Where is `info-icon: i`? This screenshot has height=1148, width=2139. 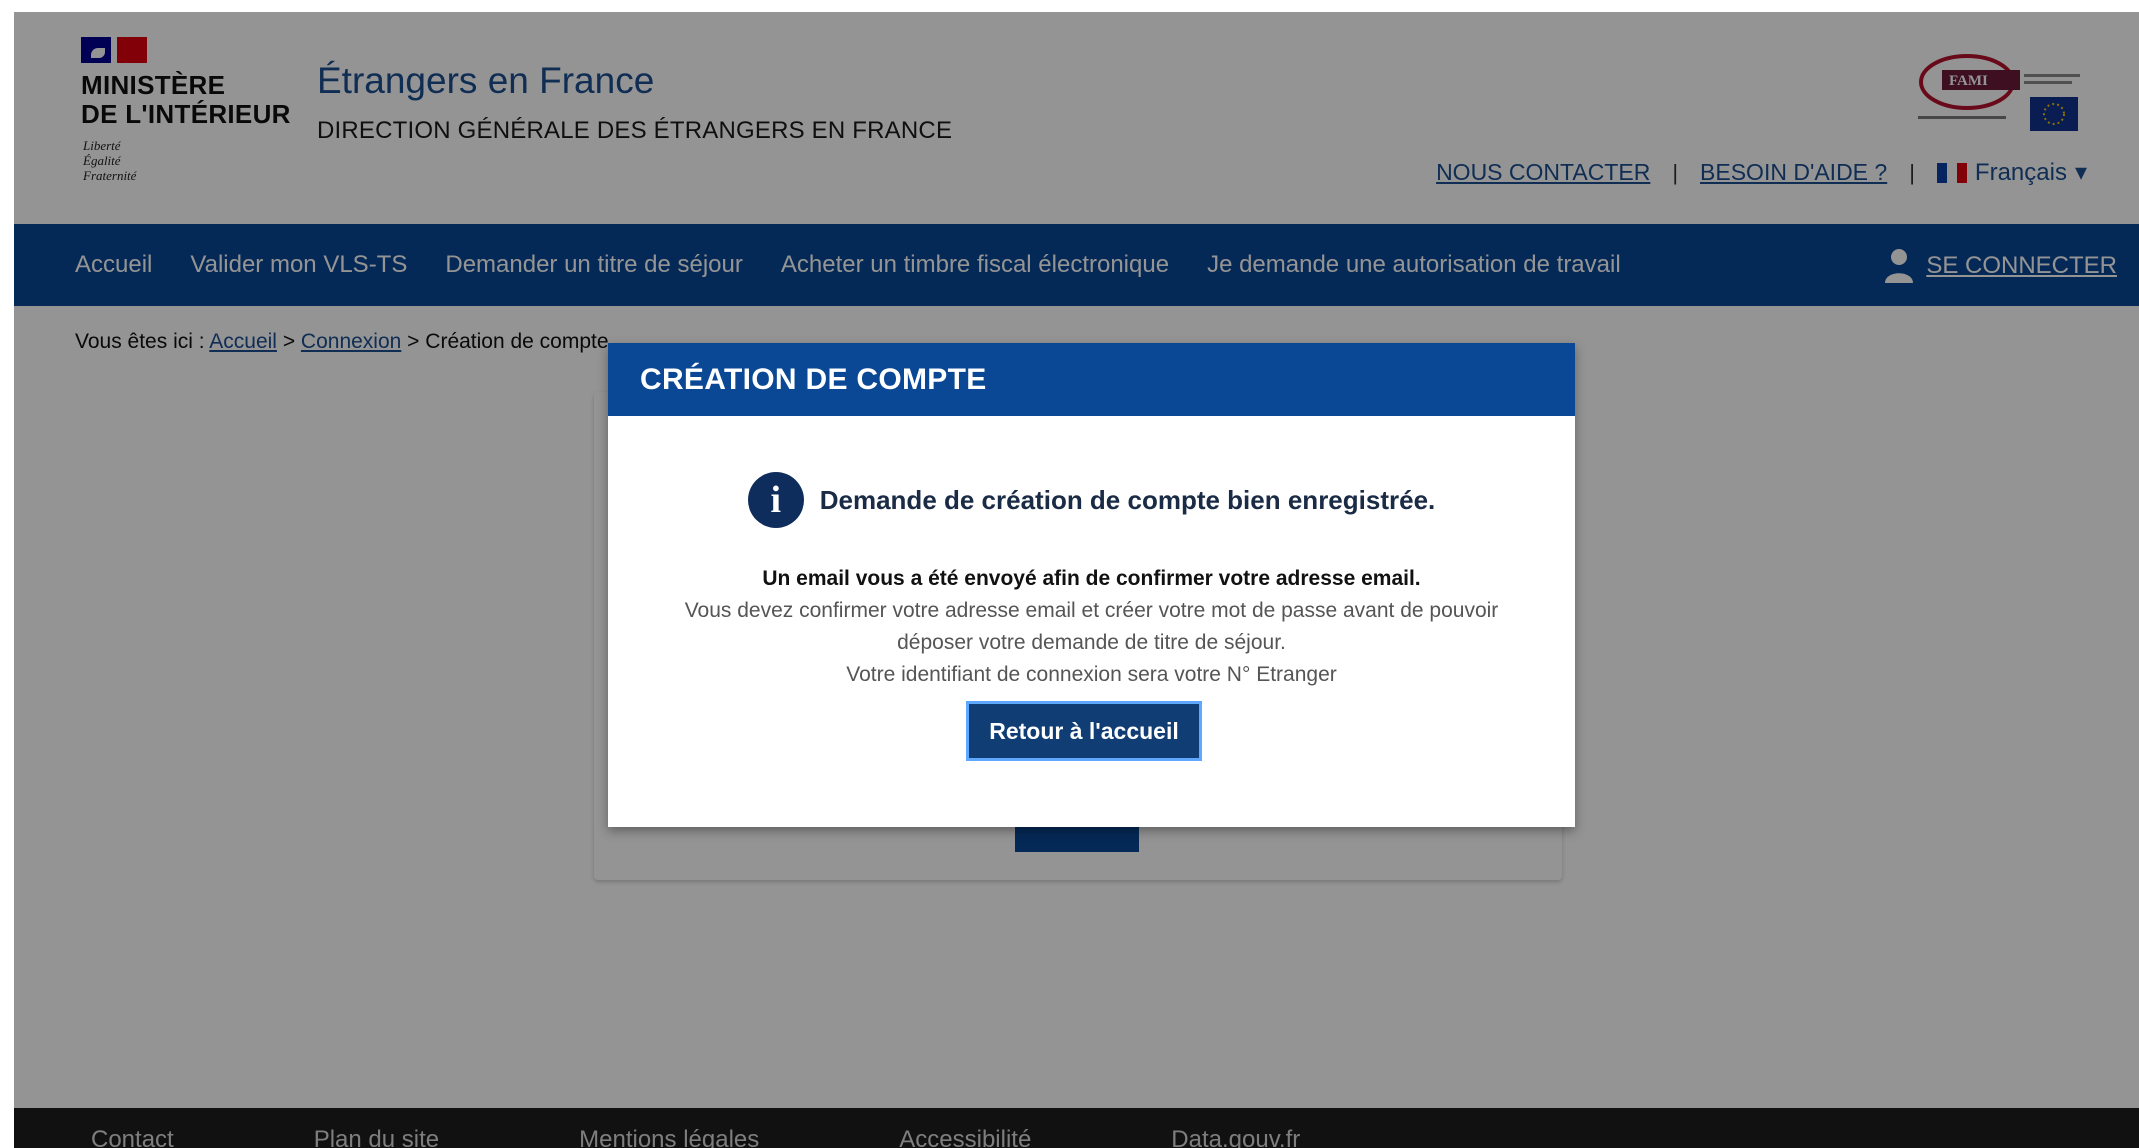
info-icon: i is located at coordinates (775, 500).